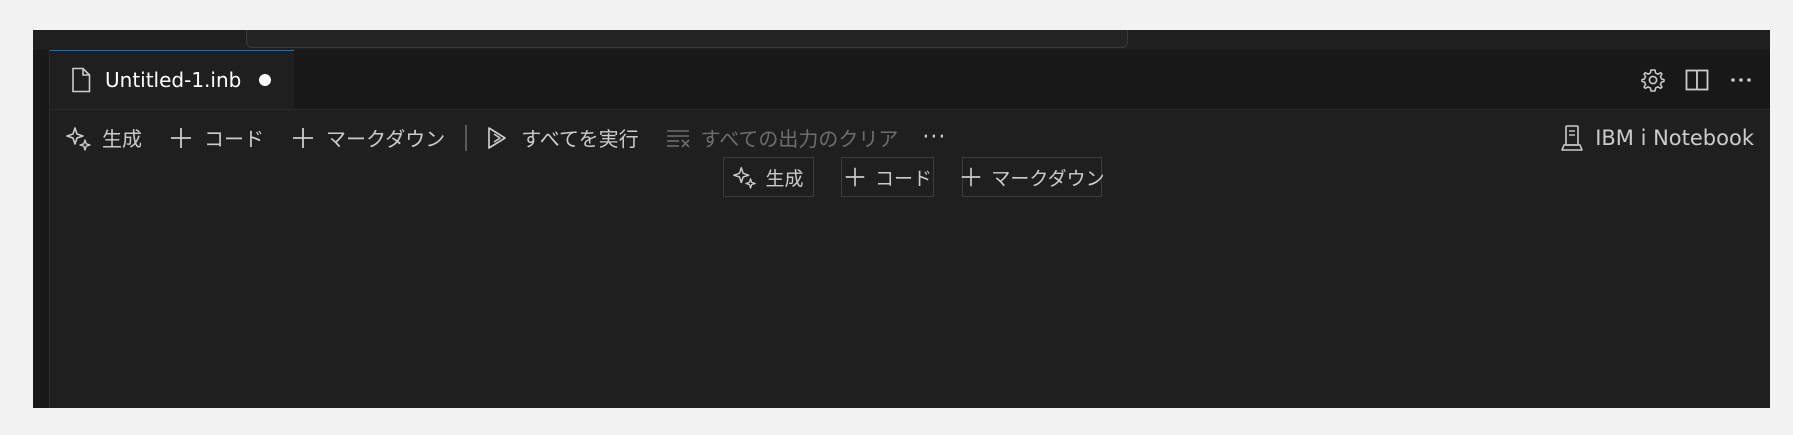 The image size is (1793, 435). What do you see at coordinates (498, 138) in the screenshot?
I see `run-all-icon` at bounding box center [498, 138].